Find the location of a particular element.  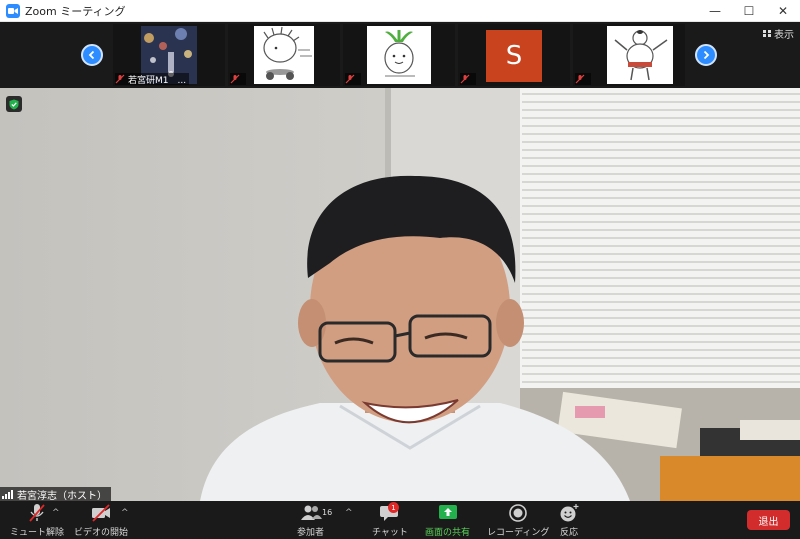

participants-button: 参加者 is located at coordinates (310, 520).